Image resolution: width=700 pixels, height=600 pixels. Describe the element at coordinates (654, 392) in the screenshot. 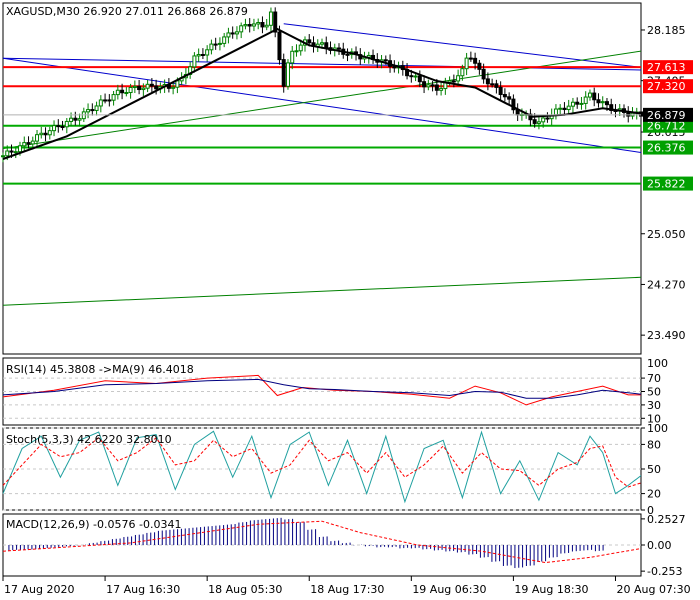

I see `y-tick-label: 50` at that location.